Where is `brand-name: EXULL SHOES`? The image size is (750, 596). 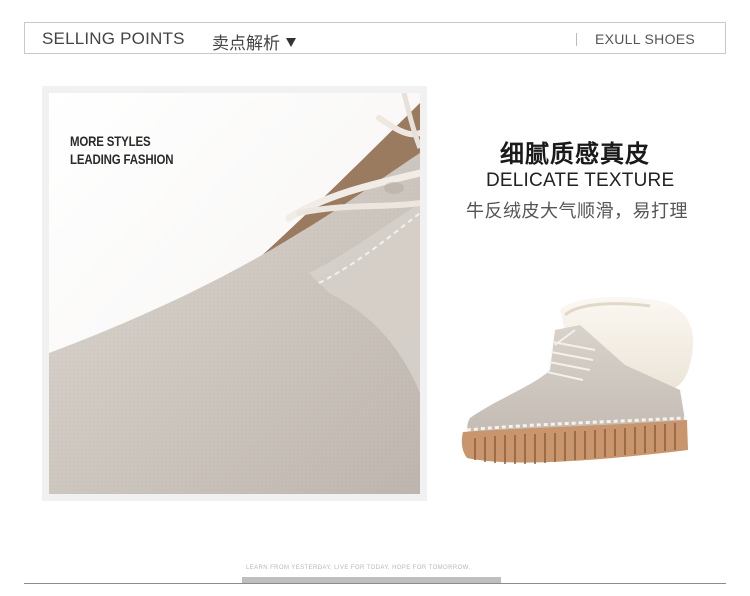 brand-name: EXULL SHOES is located at coordinates (645, 39).